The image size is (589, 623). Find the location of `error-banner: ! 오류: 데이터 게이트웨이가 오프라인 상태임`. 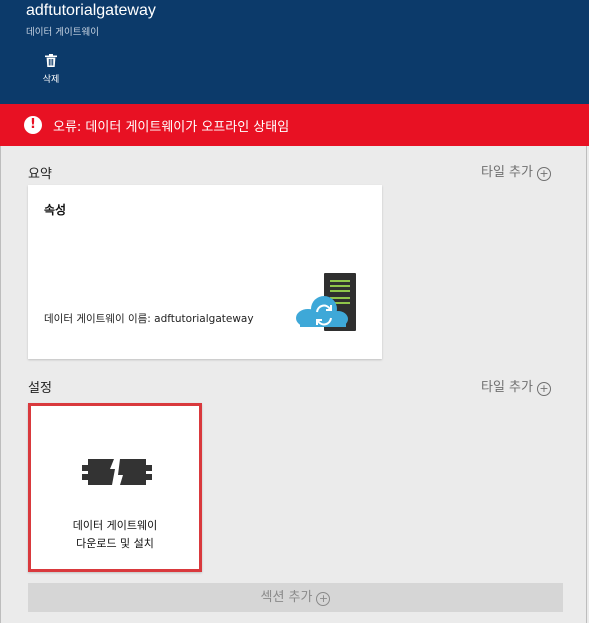

error-banner: ! 오류: 데이터 게이트웨이가 오프라인 상태임 is located at coordinates (294, 125).